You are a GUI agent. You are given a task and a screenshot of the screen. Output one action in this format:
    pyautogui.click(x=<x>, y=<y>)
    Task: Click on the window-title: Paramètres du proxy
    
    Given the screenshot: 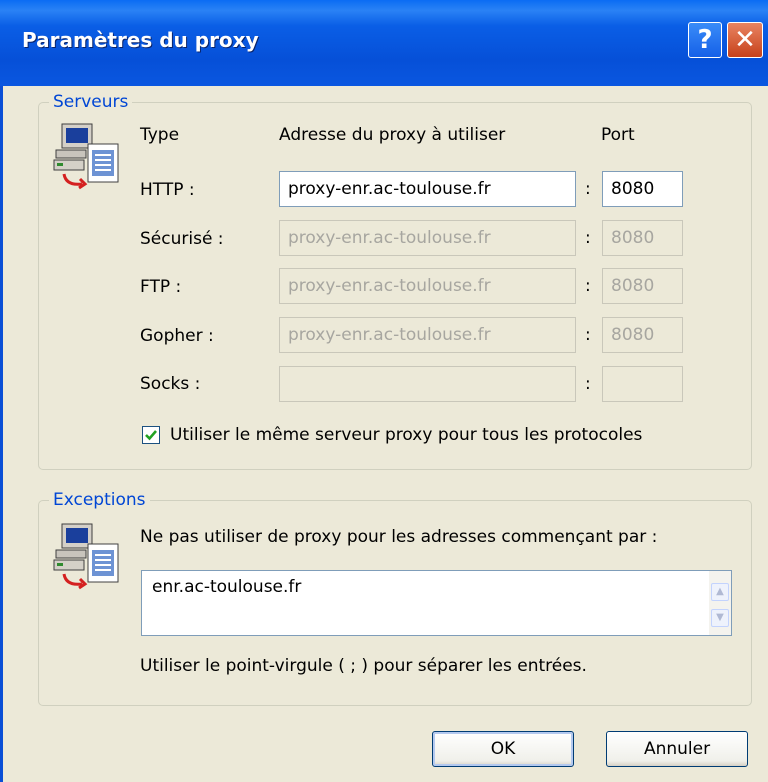 What is the action you would take?
    pyautogui.click(x=140, y=40)
    